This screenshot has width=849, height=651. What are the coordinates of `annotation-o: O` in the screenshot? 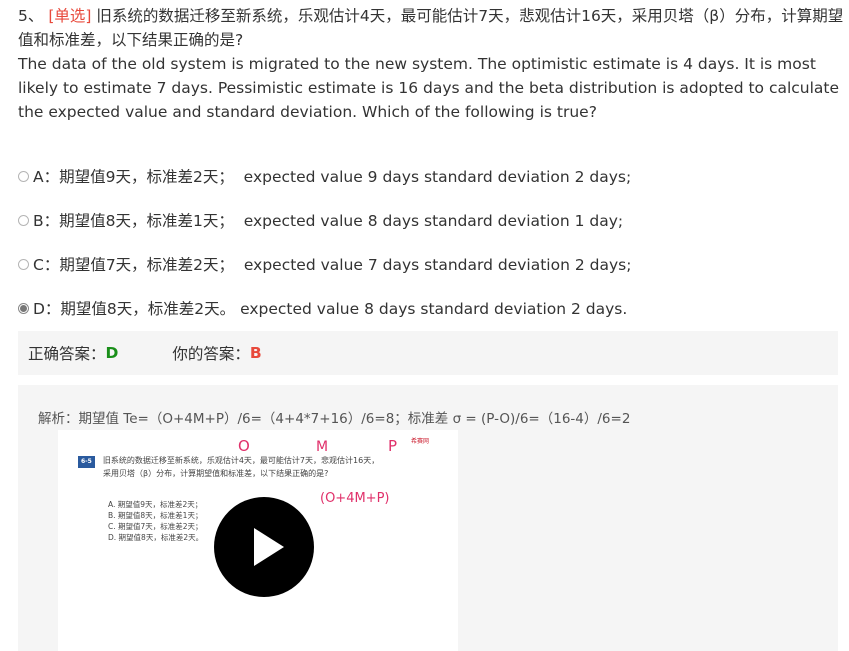 It's located at (244, 446).